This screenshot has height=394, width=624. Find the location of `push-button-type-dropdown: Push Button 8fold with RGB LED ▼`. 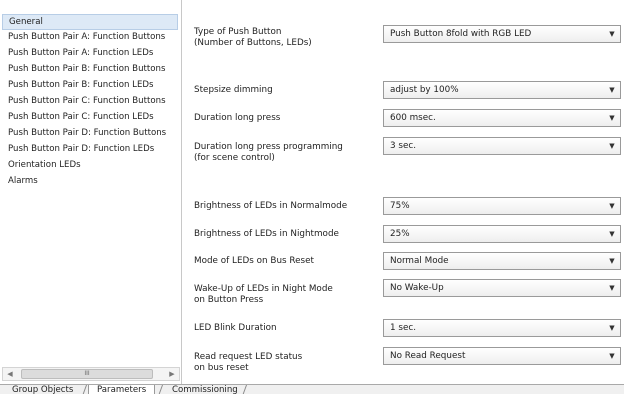

push-button-type-dropdown: Push Button 8fold with RGB LED ▼ is located at coordinates (502, 34).